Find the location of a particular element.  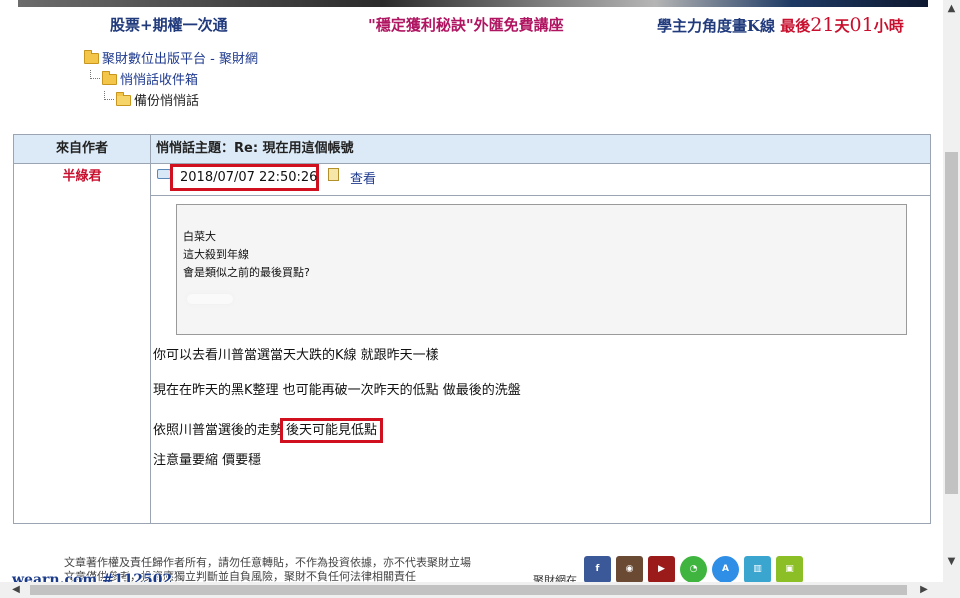

message-icon is located at coordinates (164, 174).